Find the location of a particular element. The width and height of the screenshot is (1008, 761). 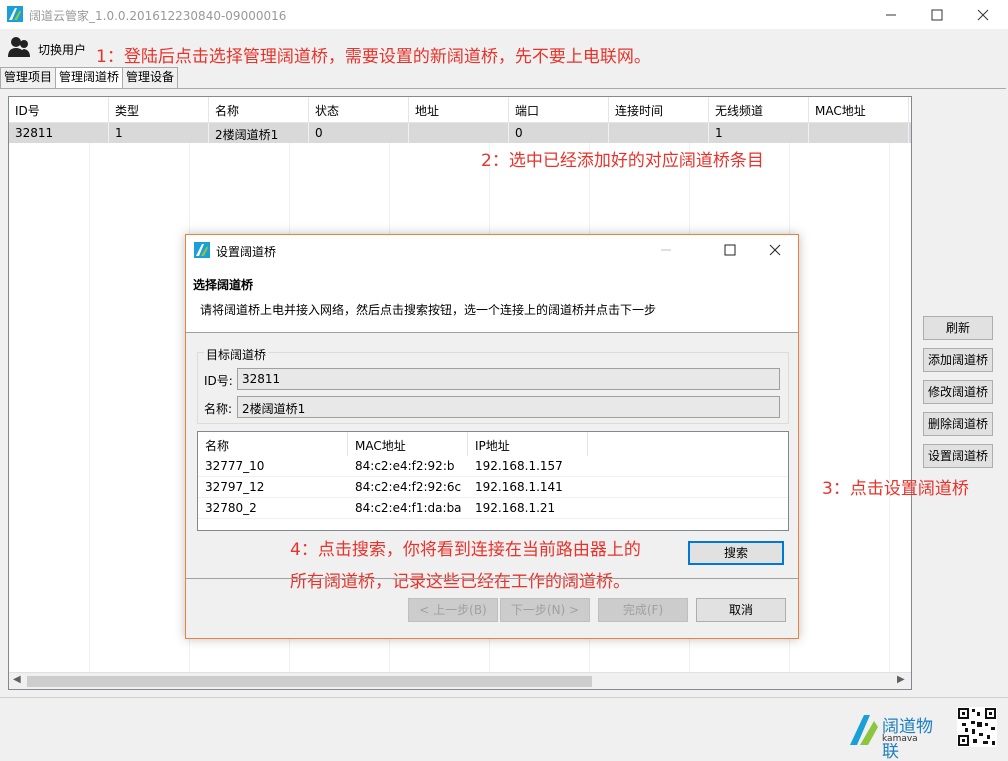

cell-status: 0 is located at coordinates (359, 133).